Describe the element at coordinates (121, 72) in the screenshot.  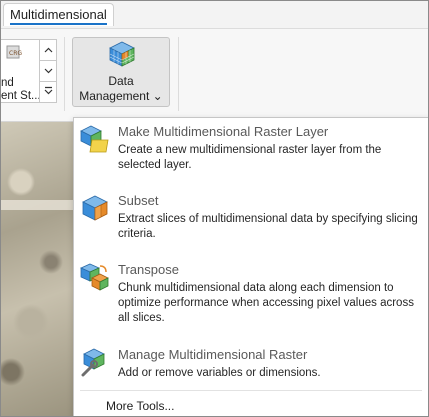
I see `data-management-button: Data Management ⌄` at that location.